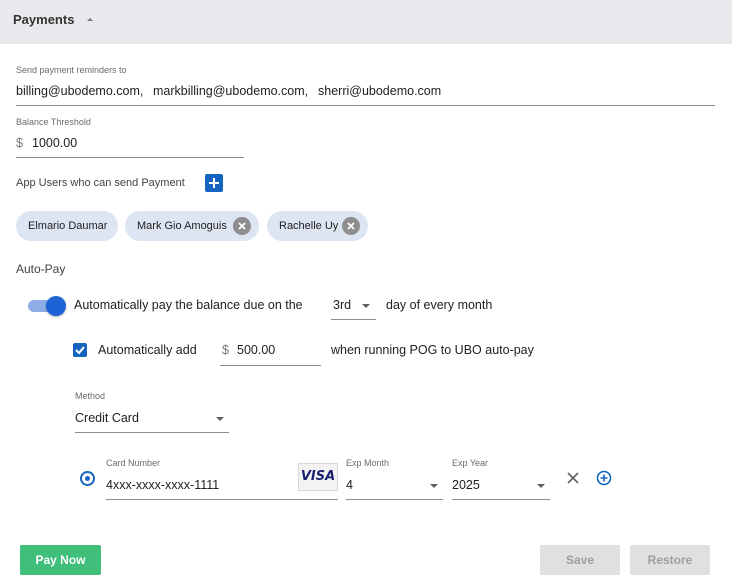  I want to click on radio-dot, so click(87, 478).